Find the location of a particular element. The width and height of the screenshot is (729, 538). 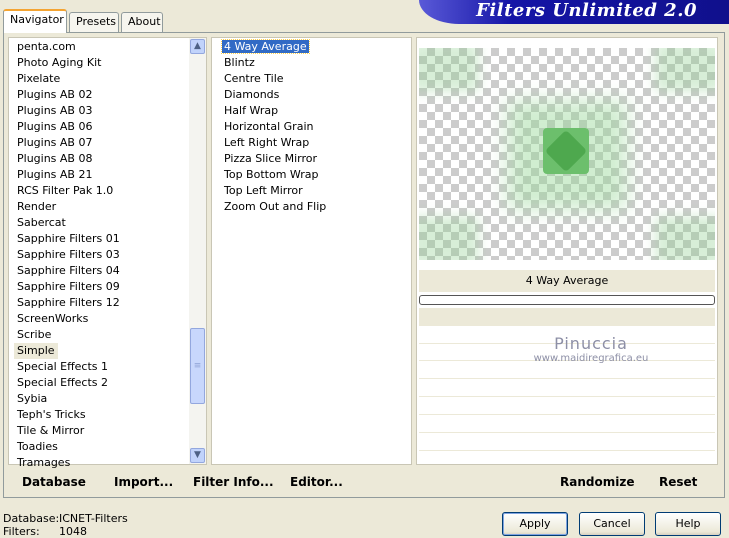

category-item: Sapphire Filters 01 is located at coordinates (111, 239).